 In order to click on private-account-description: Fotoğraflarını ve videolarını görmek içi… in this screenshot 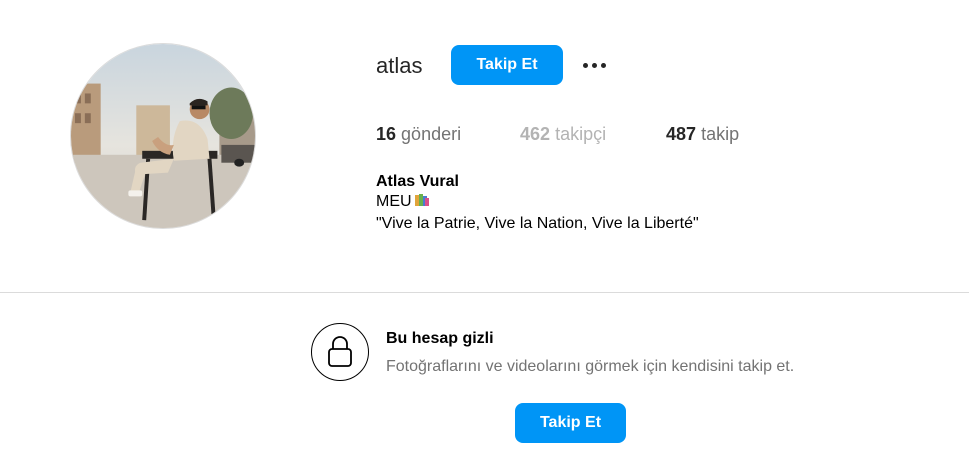, I will do `click(590, 366)`.